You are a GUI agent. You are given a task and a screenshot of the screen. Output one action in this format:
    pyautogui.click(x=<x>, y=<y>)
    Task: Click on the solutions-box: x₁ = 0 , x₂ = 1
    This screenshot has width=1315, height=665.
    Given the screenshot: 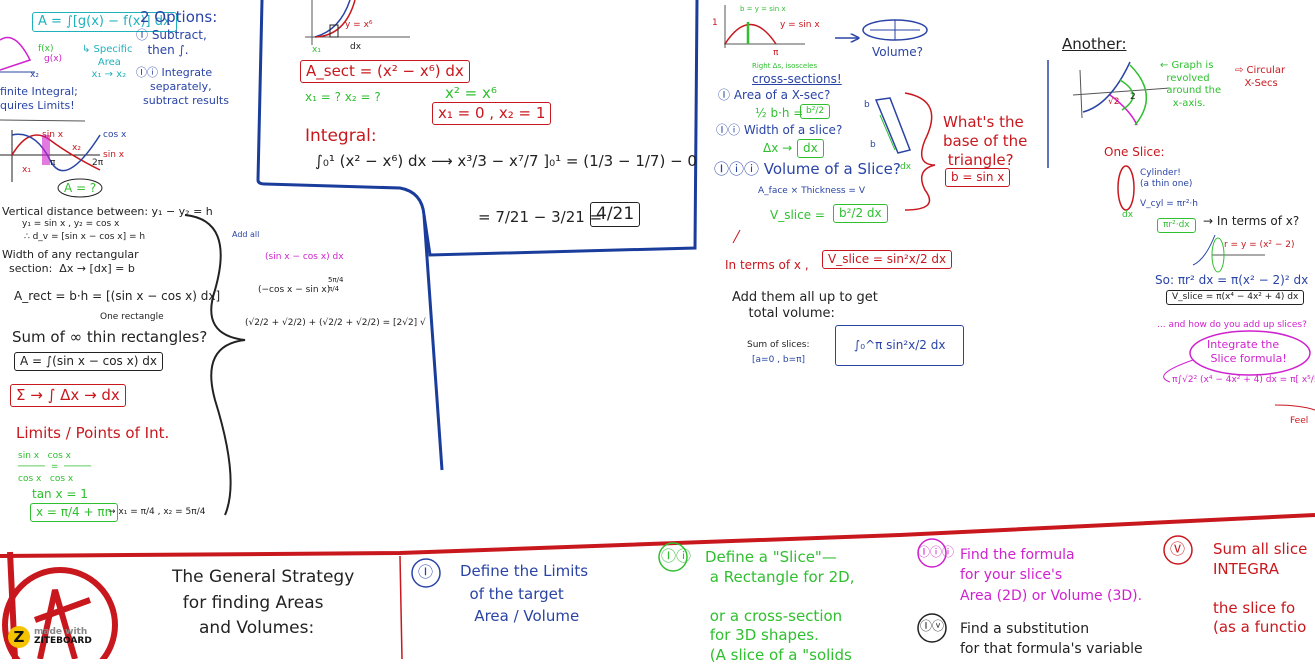 What is the action you would take?
    pyautogui.click(x=492, y=113)
    